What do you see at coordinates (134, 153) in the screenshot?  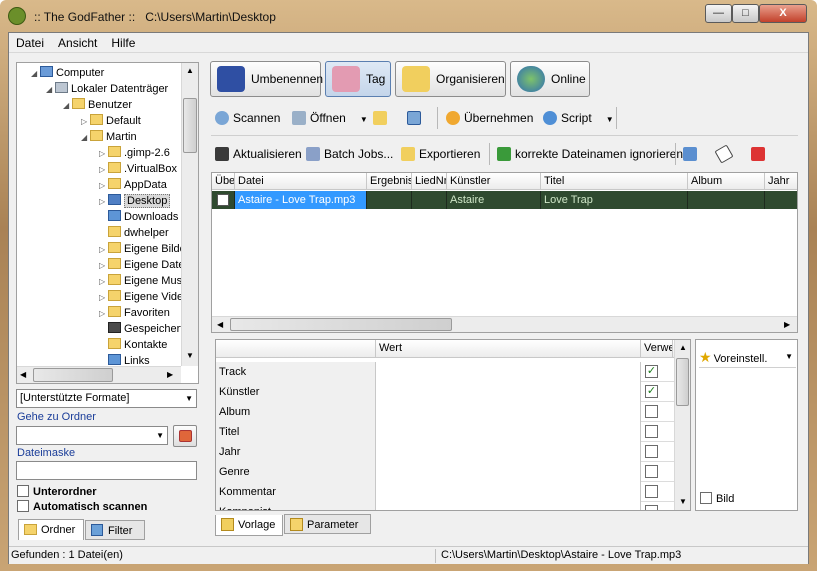 I see `tree-item-gimp: ▷ .gimp-2.6` at bounding box center [134, 153].